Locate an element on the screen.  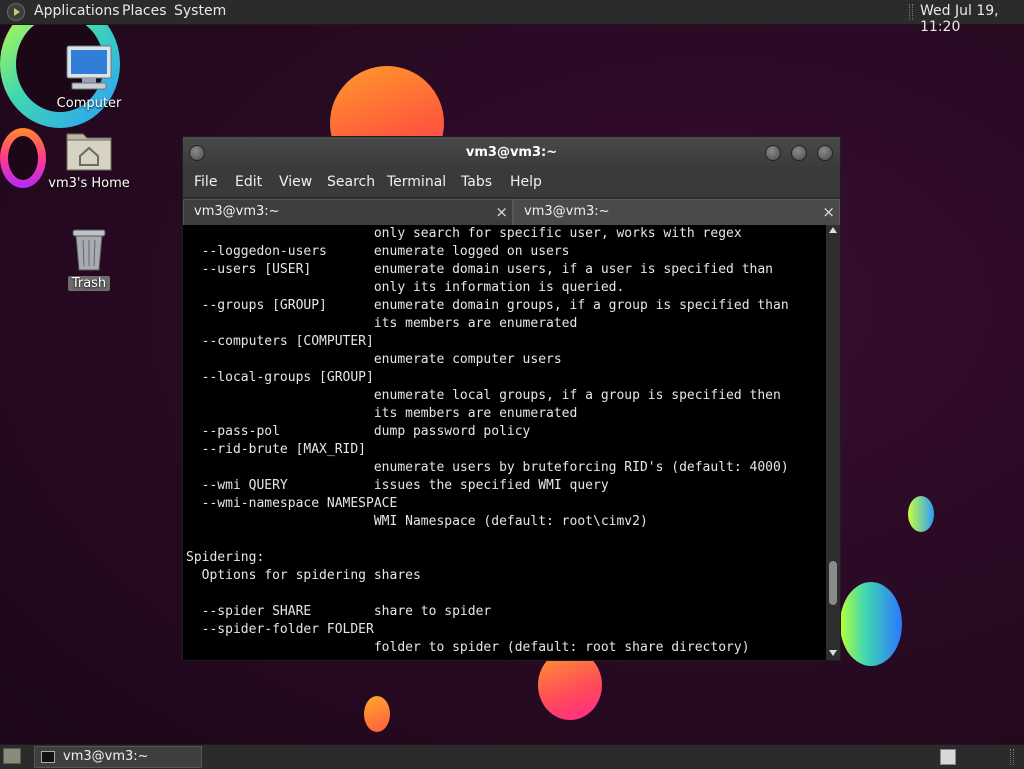
home-folder-icon is located at coordinates (89, 152).